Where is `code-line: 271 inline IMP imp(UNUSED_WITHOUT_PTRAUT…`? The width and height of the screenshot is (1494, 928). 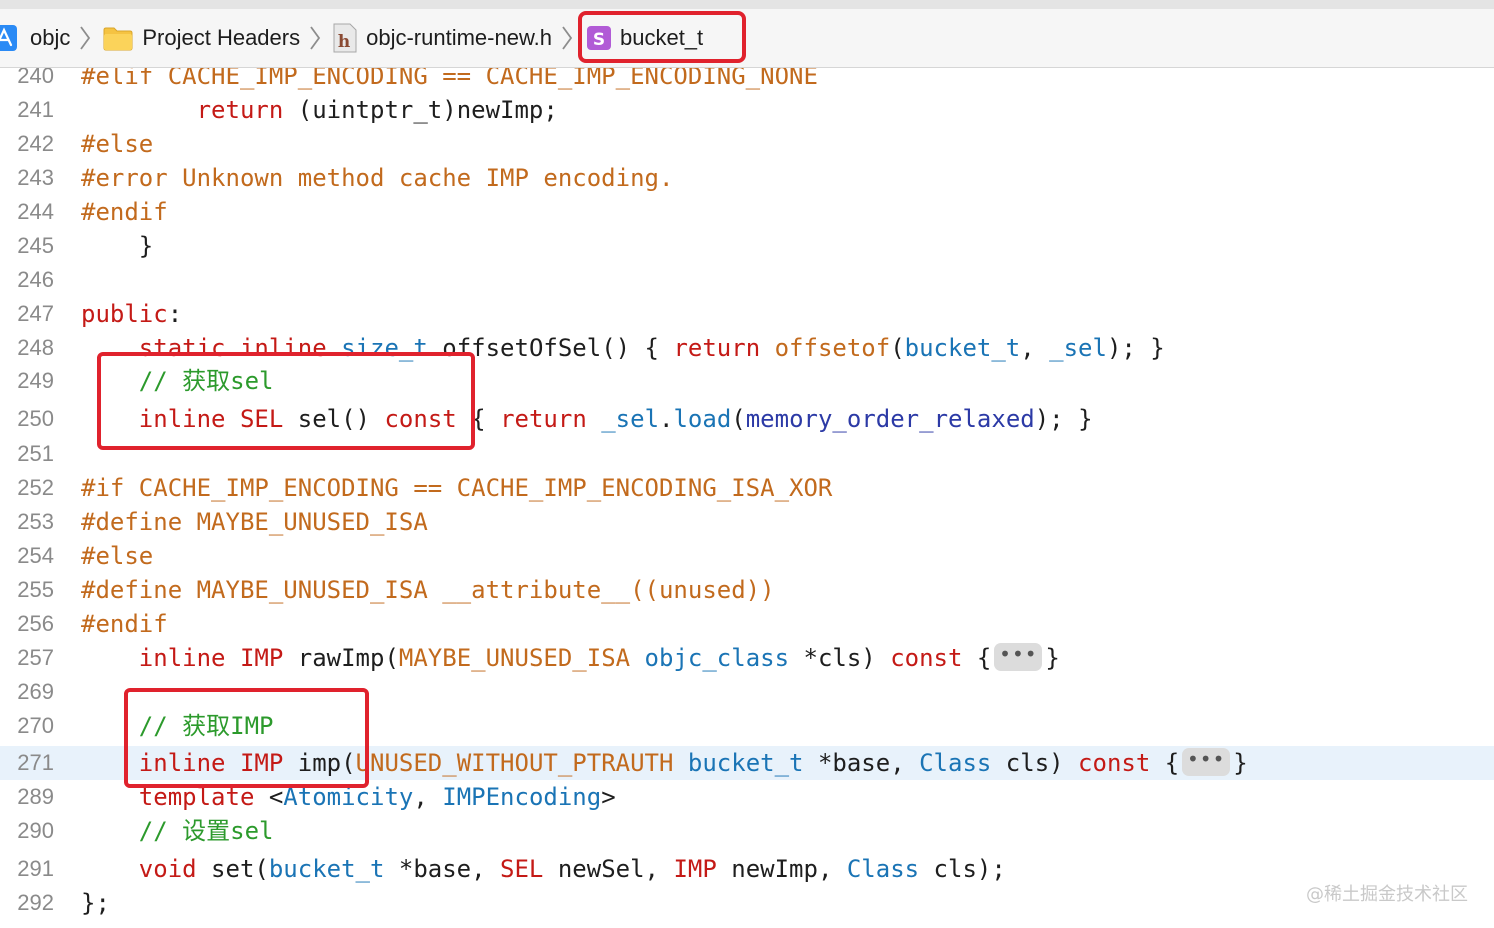
code-line: 271 inline IMP imp(UNUSED_WITHOUT_PTRAUT… is located at coordinates (747, 763).